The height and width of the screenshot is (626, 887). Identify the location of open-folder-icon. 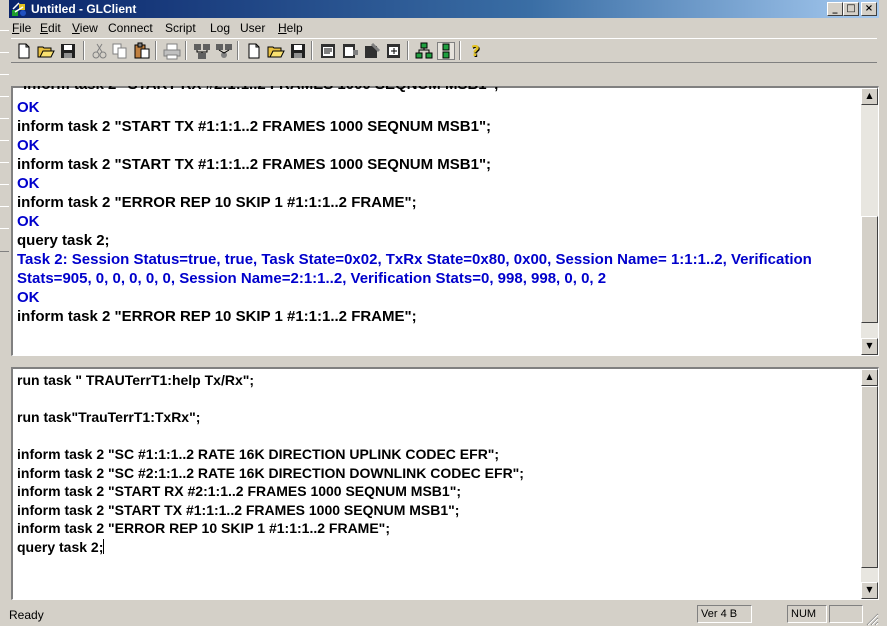
(46, 51).